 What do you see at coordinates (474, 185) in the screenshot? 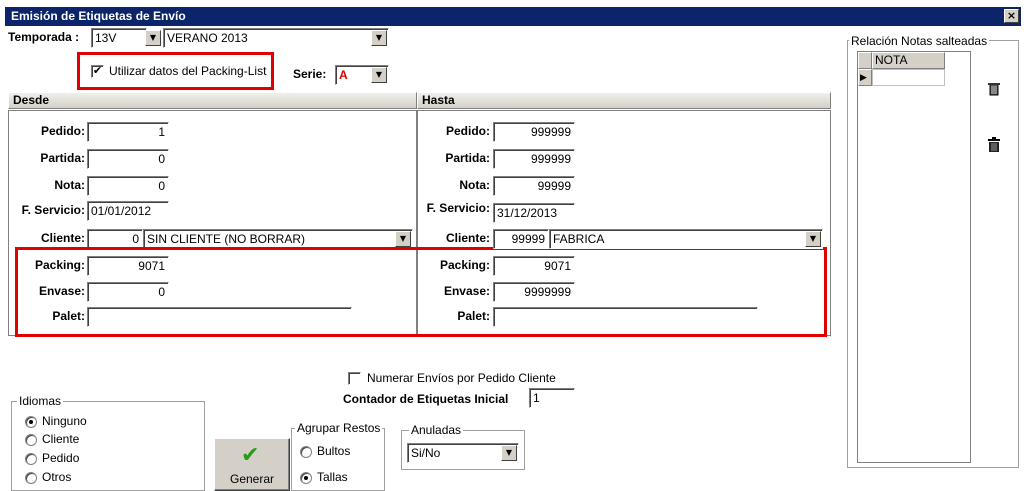
I see `hasta-nota-label: Nota:` at bounding box center [474, 185].